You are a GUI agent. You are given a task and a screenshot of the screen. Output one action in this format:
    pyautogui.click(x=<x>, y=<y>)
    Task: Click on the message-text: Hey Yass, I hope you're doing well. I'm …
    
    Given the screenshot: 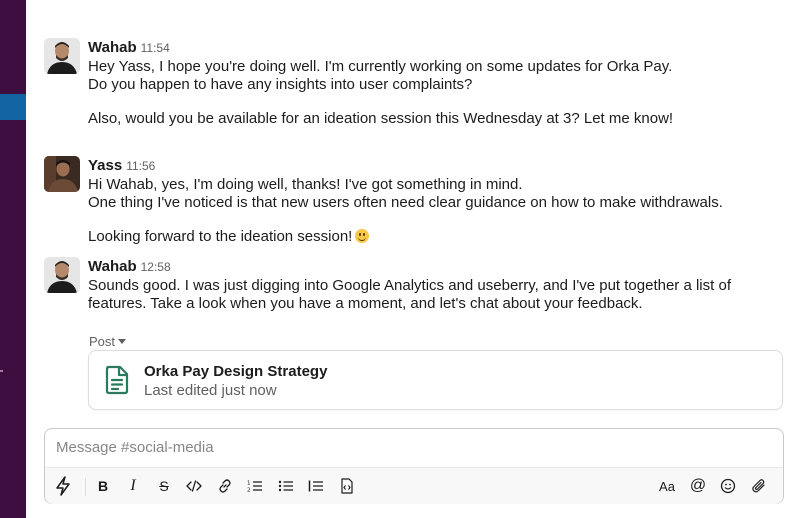 What is the action you would take?
    pyautogui.click(x=380, y=66)
    